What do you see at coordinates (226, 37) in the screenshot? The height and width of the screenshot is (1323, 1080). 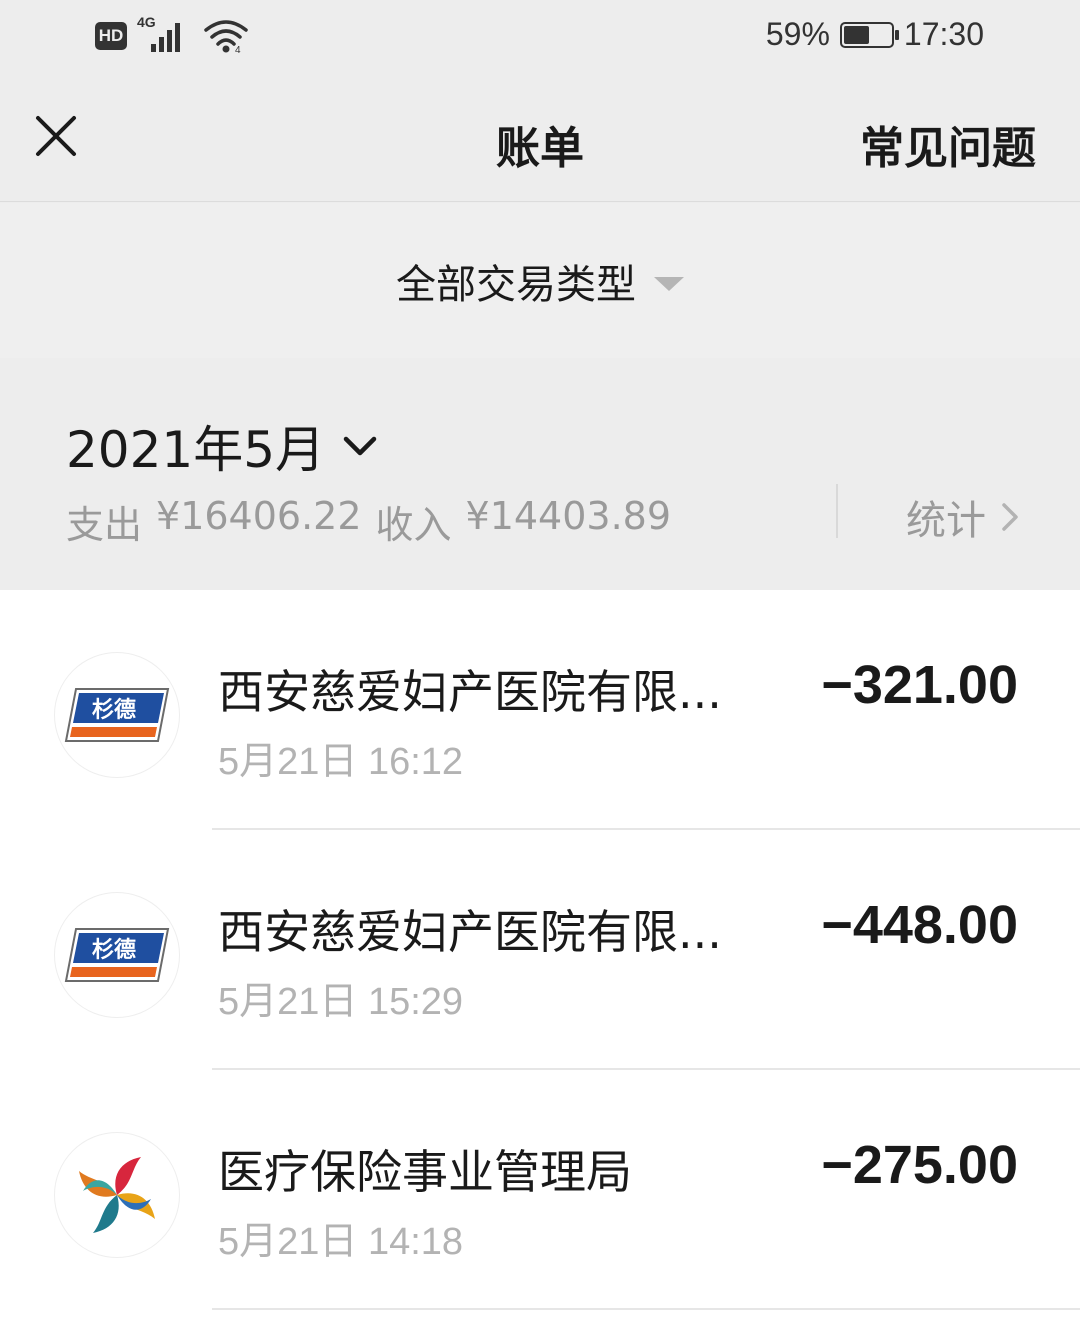 I see `wifi-icon: 4` at bounding box center [226, 37].